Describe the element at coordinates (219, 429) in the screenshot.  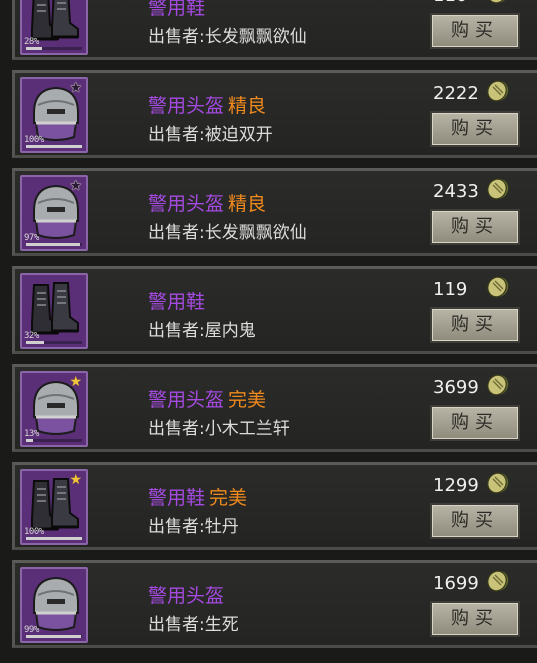
I see `seller-label: 出售者:小木工兰轩` at that location.